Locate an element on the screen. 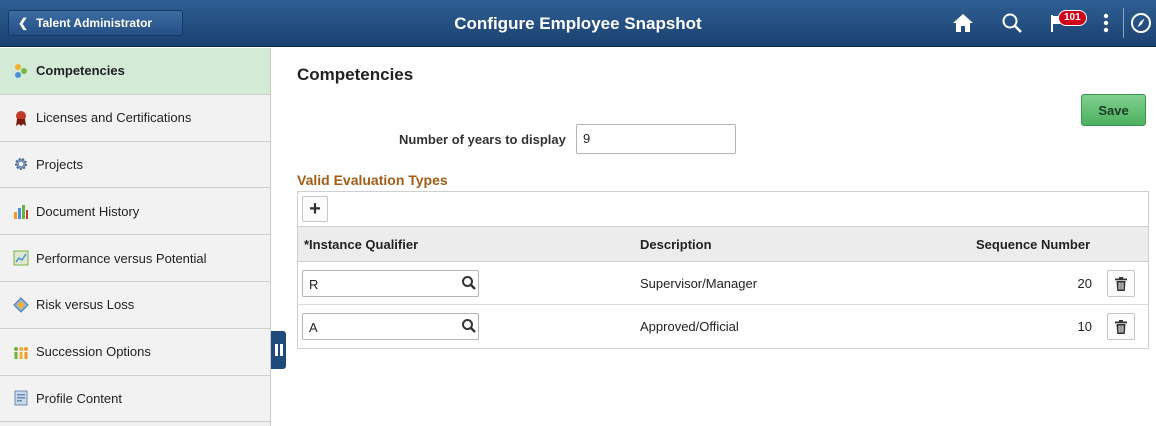 Image resolution: width=1156 pixels, height=426 pixels. sidebar-item-succession-options: Succession Options is located at coordinates (135, 352).